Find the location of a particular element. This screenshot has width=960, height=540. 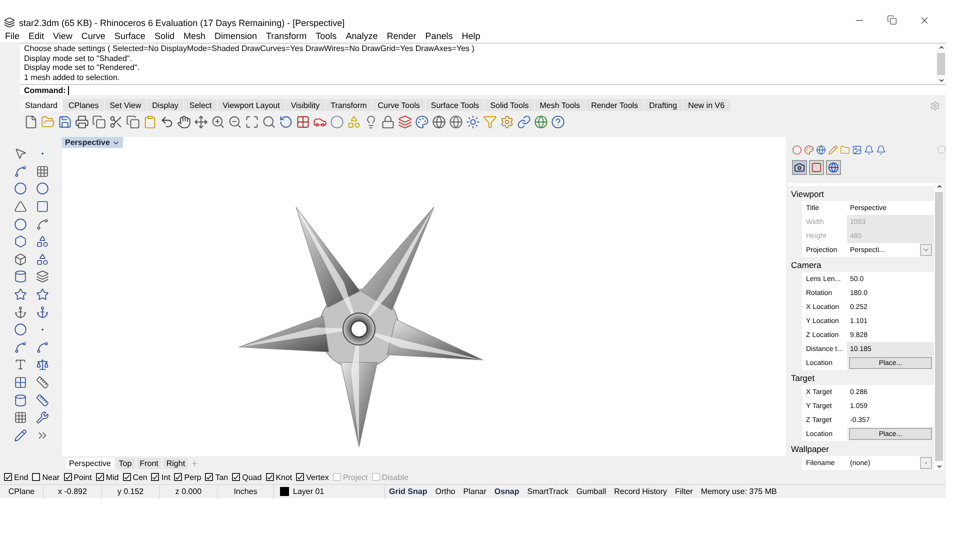

palette-icon is located at coordinates (422, 122).